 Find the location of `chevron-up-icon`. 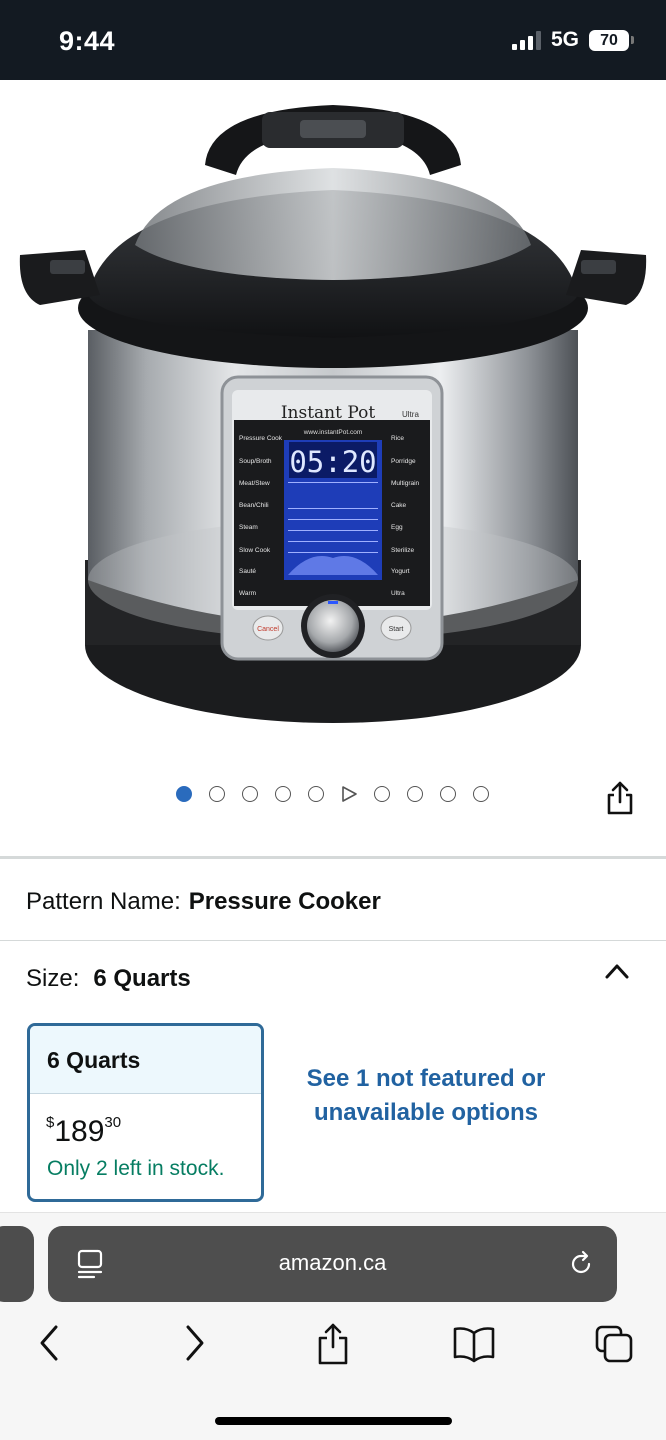

chevron-up-icon is located at coordinates (617, 971).